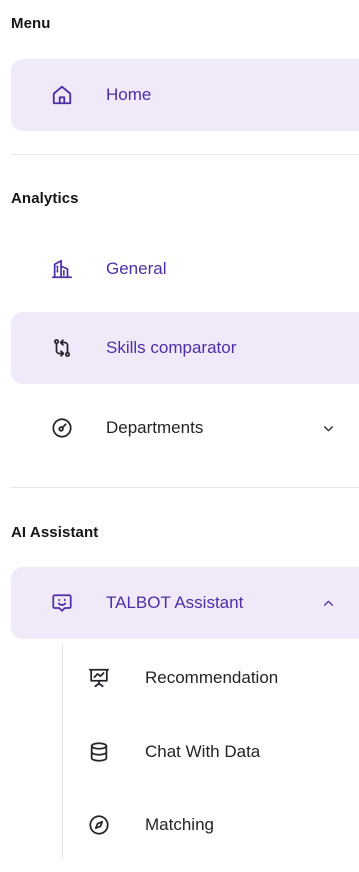 Image resolution: width=359 pixels, height=872 pixels. I want to click on compare-arrows-icon, so click(62, 348).